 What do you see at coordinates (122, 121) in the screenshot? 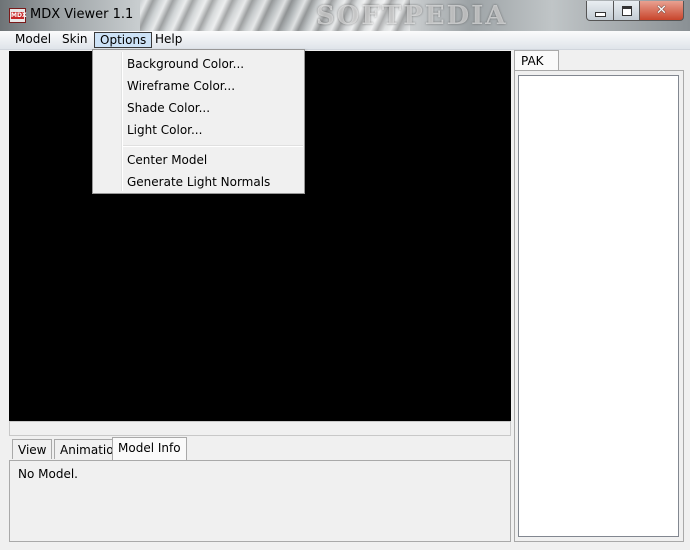
I see `menu-icon-gutter` at bounding box center [122, 121].